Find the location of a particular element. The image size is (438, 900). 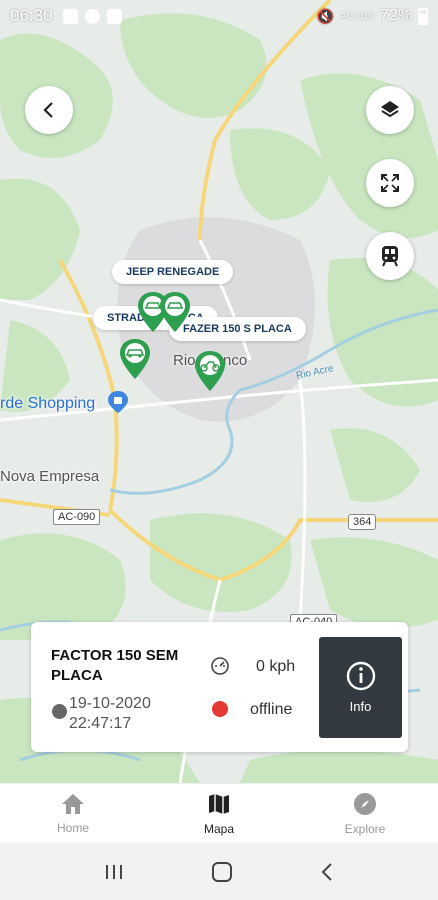

transit-button is located at coordinates (390, 256).